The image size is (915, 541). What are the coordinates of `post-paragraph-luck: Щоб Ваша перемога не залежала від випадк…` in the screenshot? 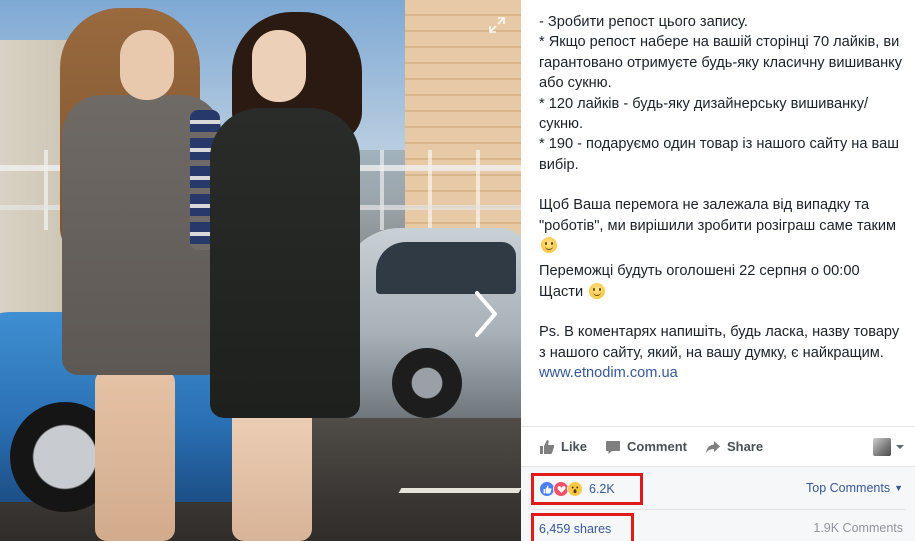 It's located at (724, 225).